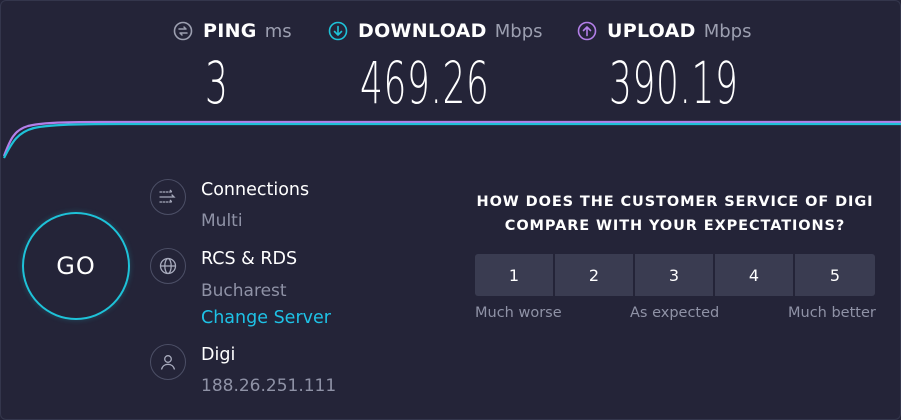  I want to click on upload-value: 390.19, so click(674, 83).